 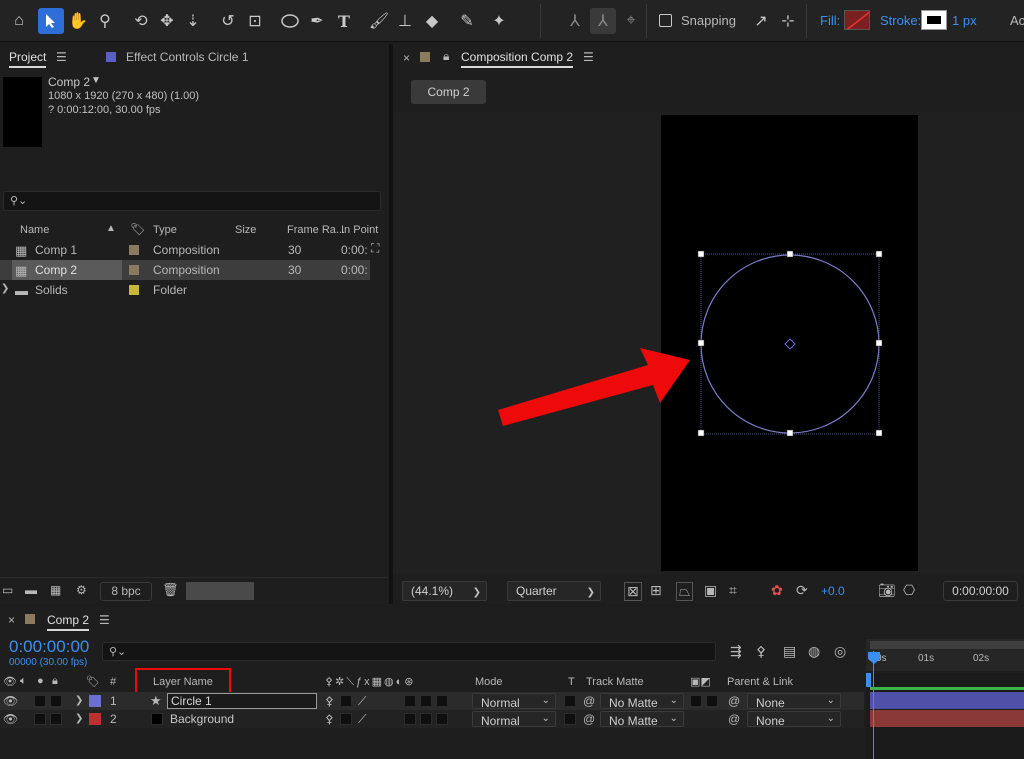 What do you see at coordinates (909, 590) in the screenshot?
I see `show-snapshot-icon: ⎔` at bounding box center [909, 590].